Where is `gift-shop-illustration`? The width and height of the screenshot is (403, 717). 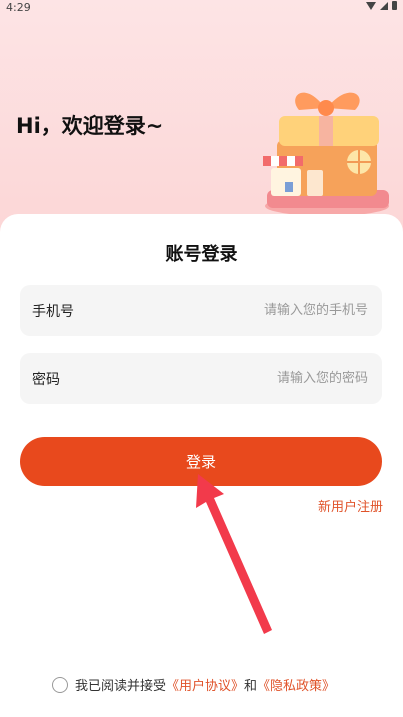
gift-shop-illustration is located at coordinates (326, 154).